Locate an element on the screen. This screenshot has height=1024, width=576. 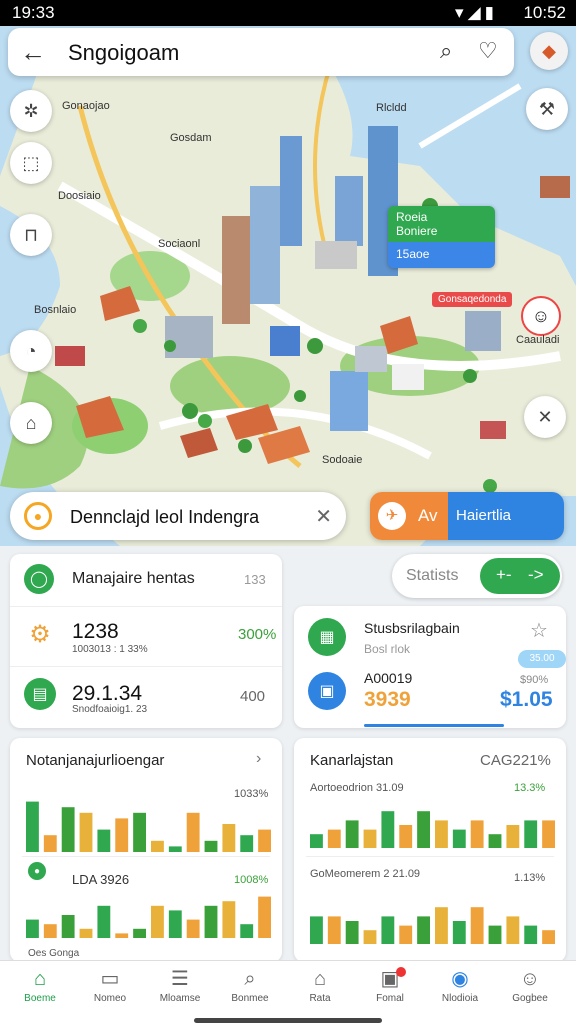
stats-label: Statists is located at coordinates (432, 575).